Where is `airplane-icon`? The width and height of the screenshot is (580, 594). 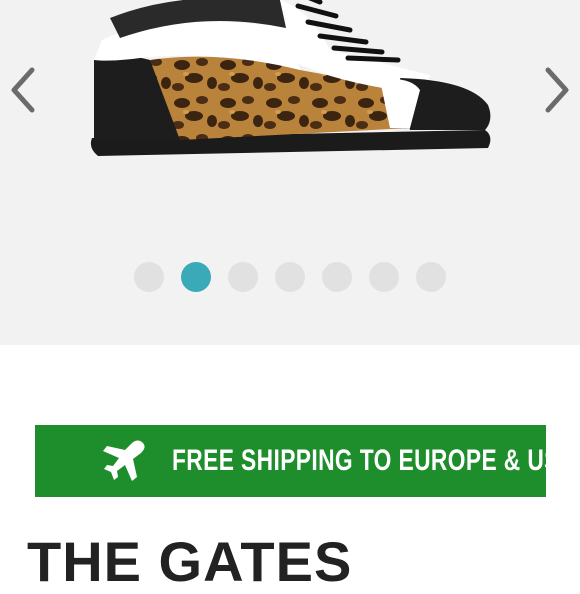
airplane-icon is located at coordinates (124, 460).